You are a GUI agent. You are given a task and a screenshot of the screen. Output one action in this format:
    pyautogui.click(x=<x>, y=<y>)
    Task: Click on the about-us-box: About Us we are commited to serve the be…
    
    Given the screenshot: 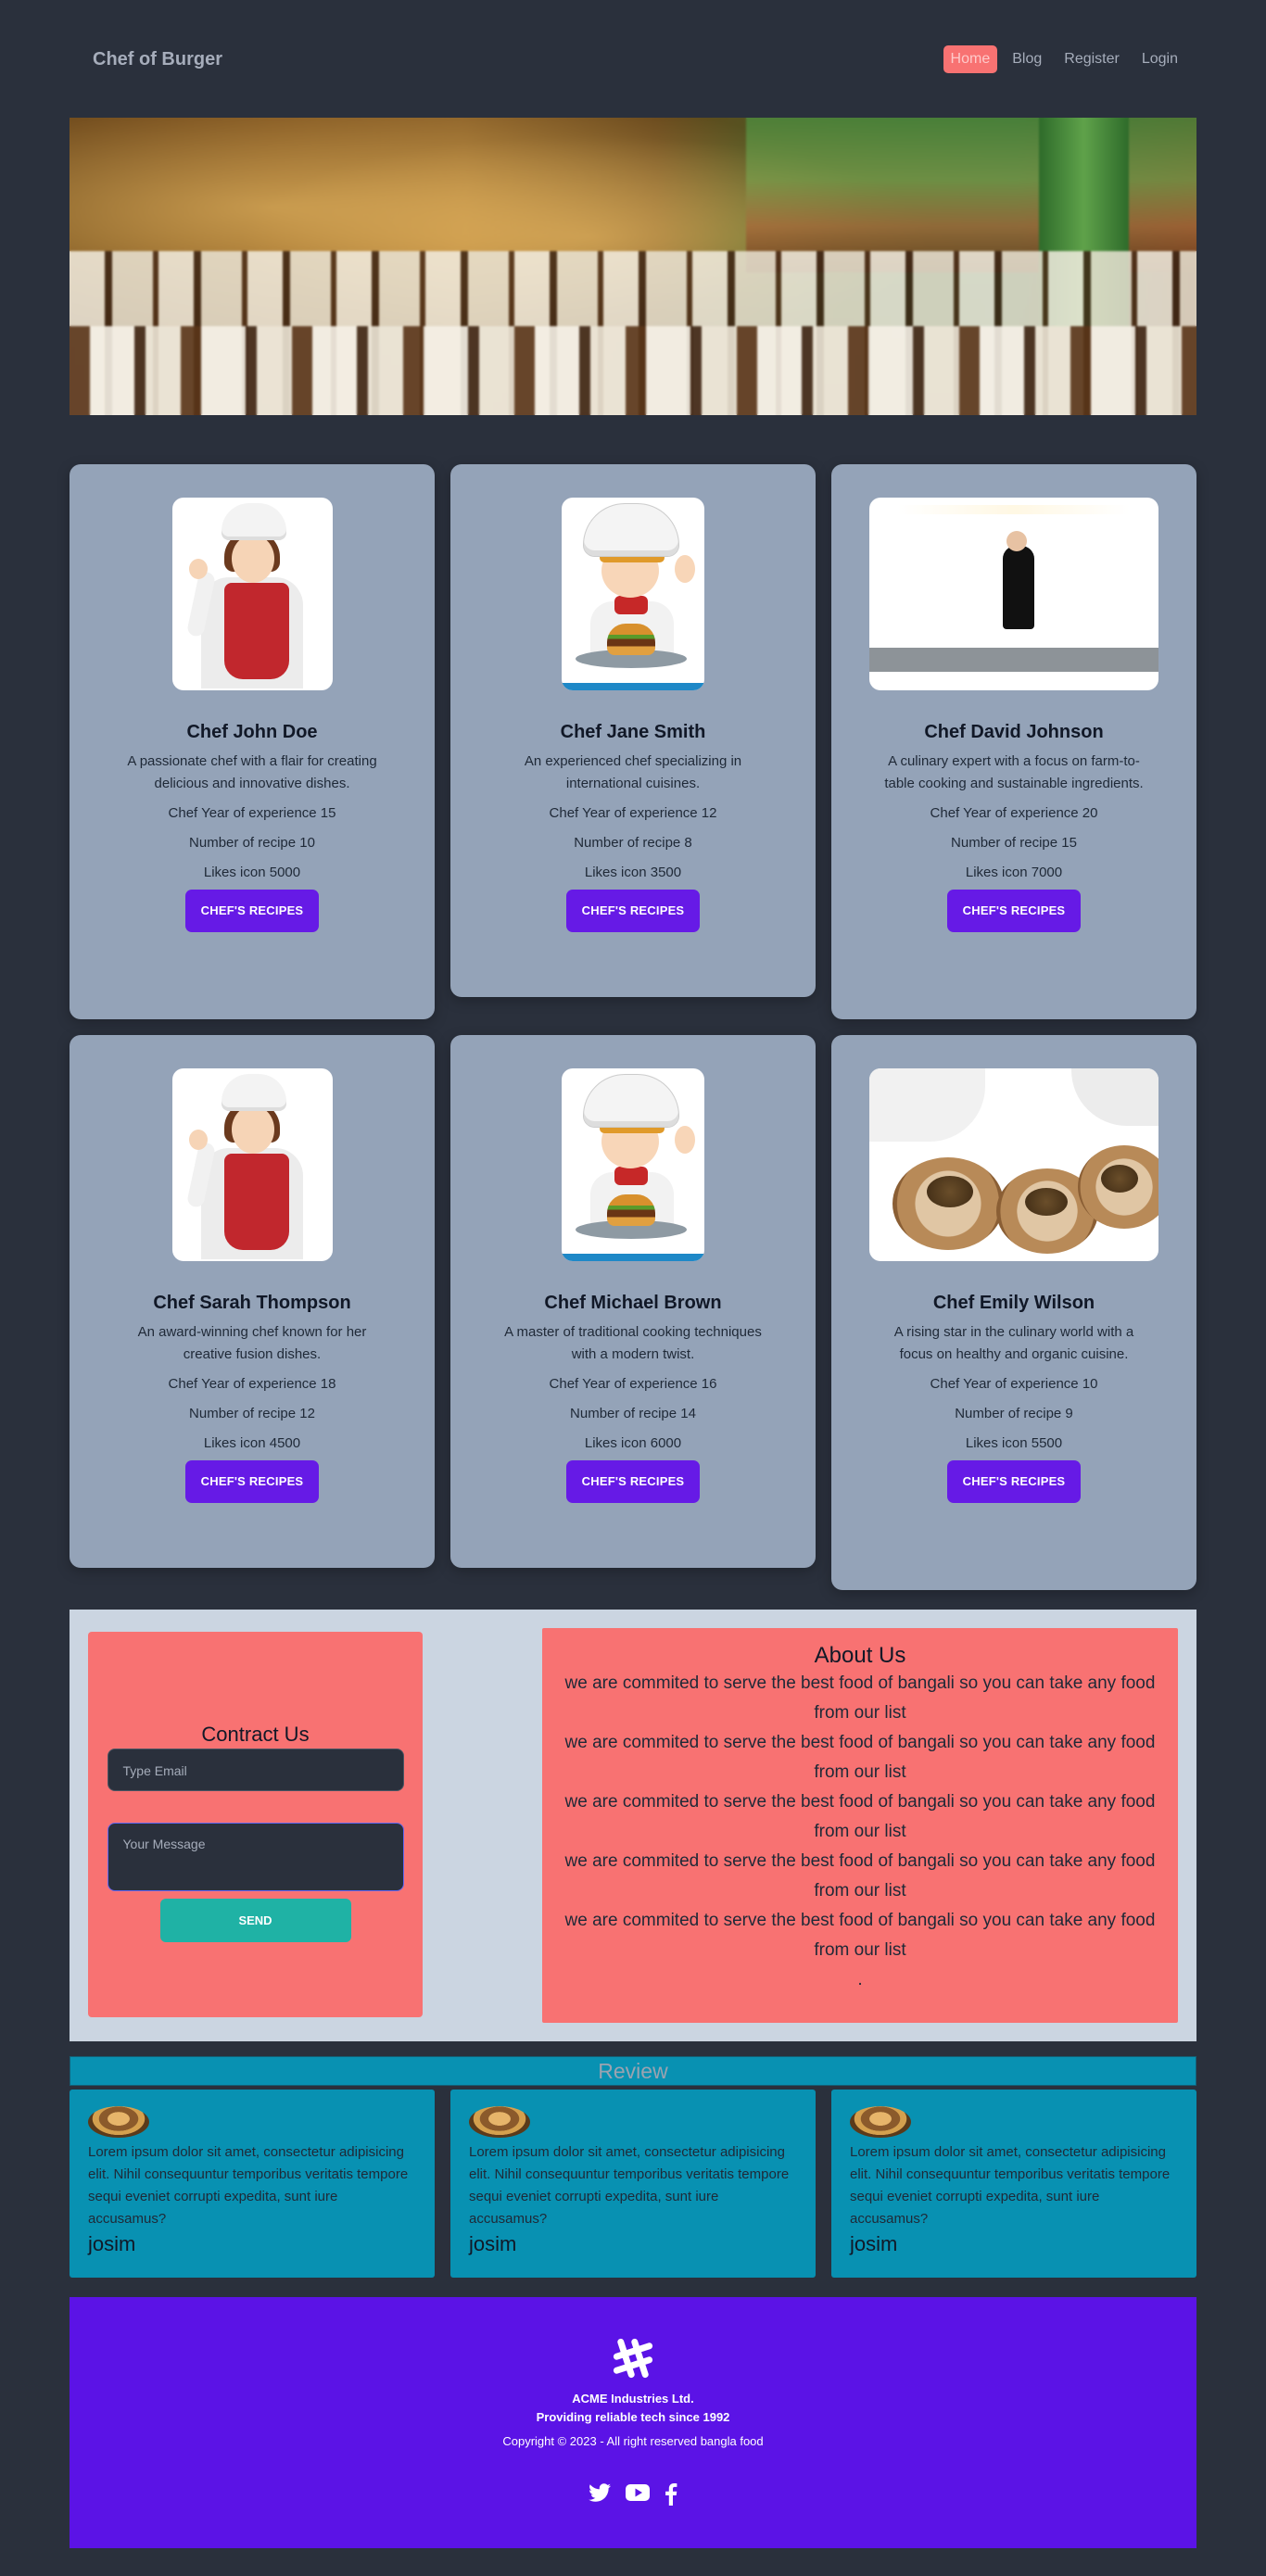 What is the action you would take?
    pyautogui.click(x=860, y=1825)
    